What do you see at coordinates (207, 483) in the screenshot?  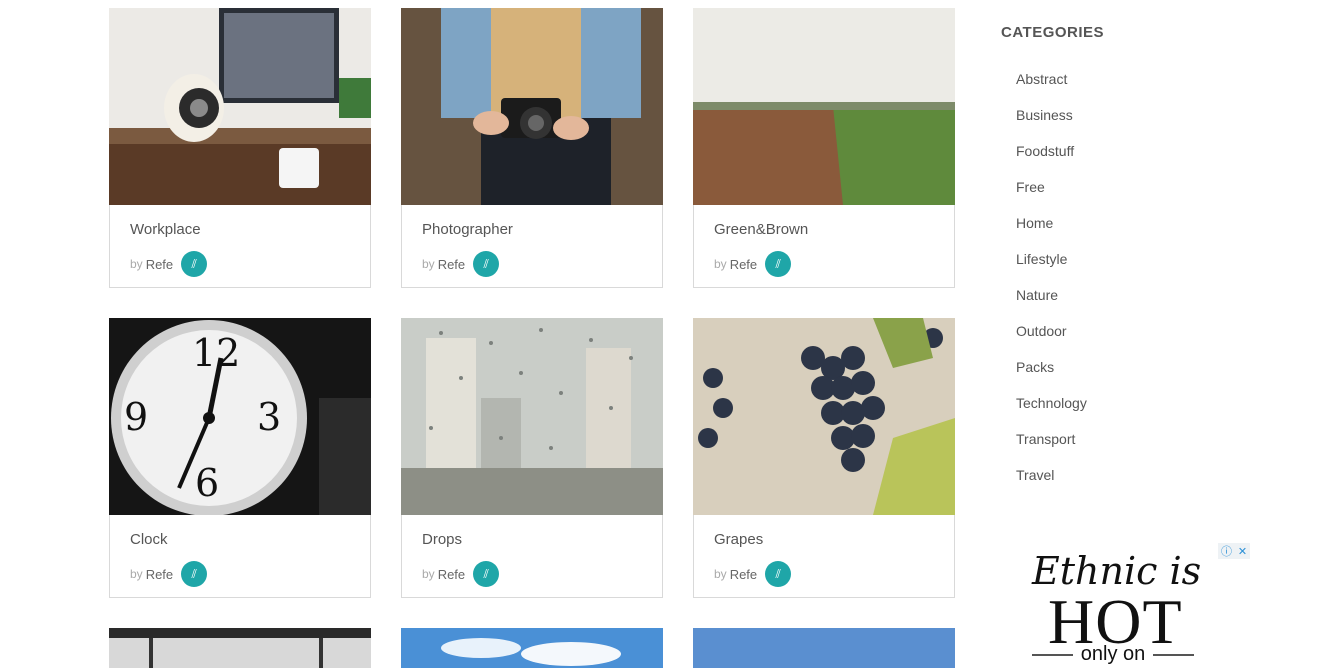 I see `svg-text: 6` at bounding box center [207, 483].